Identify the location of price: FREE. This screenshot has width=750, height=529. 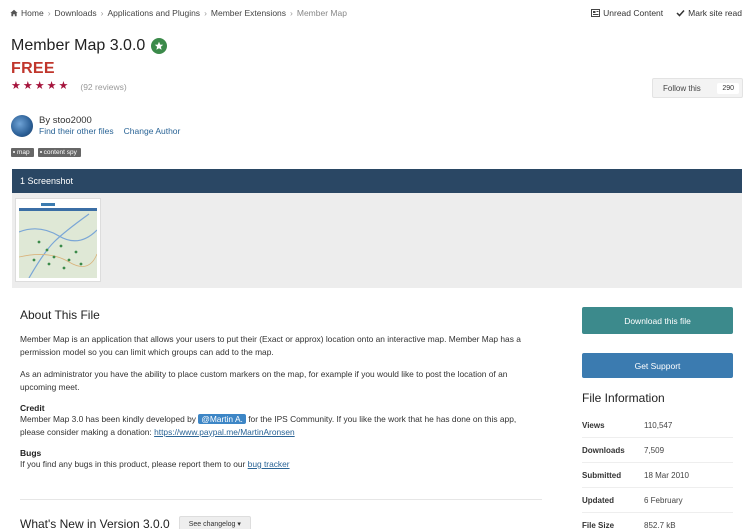
(33, 68).